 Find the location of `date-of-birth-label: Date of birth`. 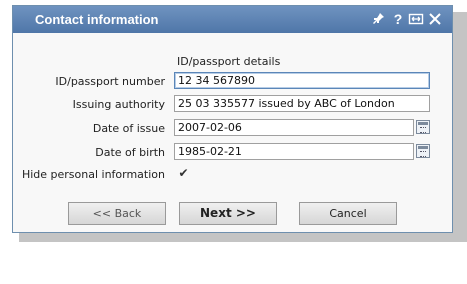

date-of-birth-label: Date of birth is located at coordinates (130, 152).